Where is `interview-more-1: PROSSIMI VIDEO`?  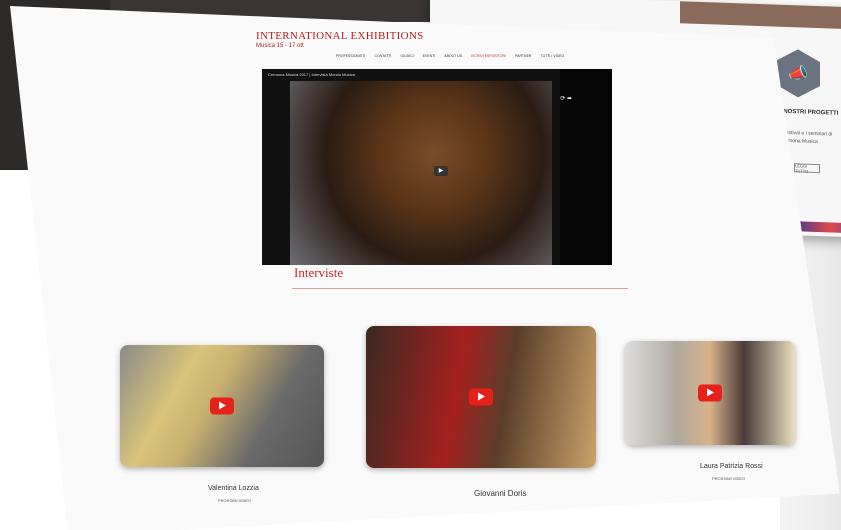 interview-more-1: PROSSIMI VIDEO is located at coordinates (234, 500).